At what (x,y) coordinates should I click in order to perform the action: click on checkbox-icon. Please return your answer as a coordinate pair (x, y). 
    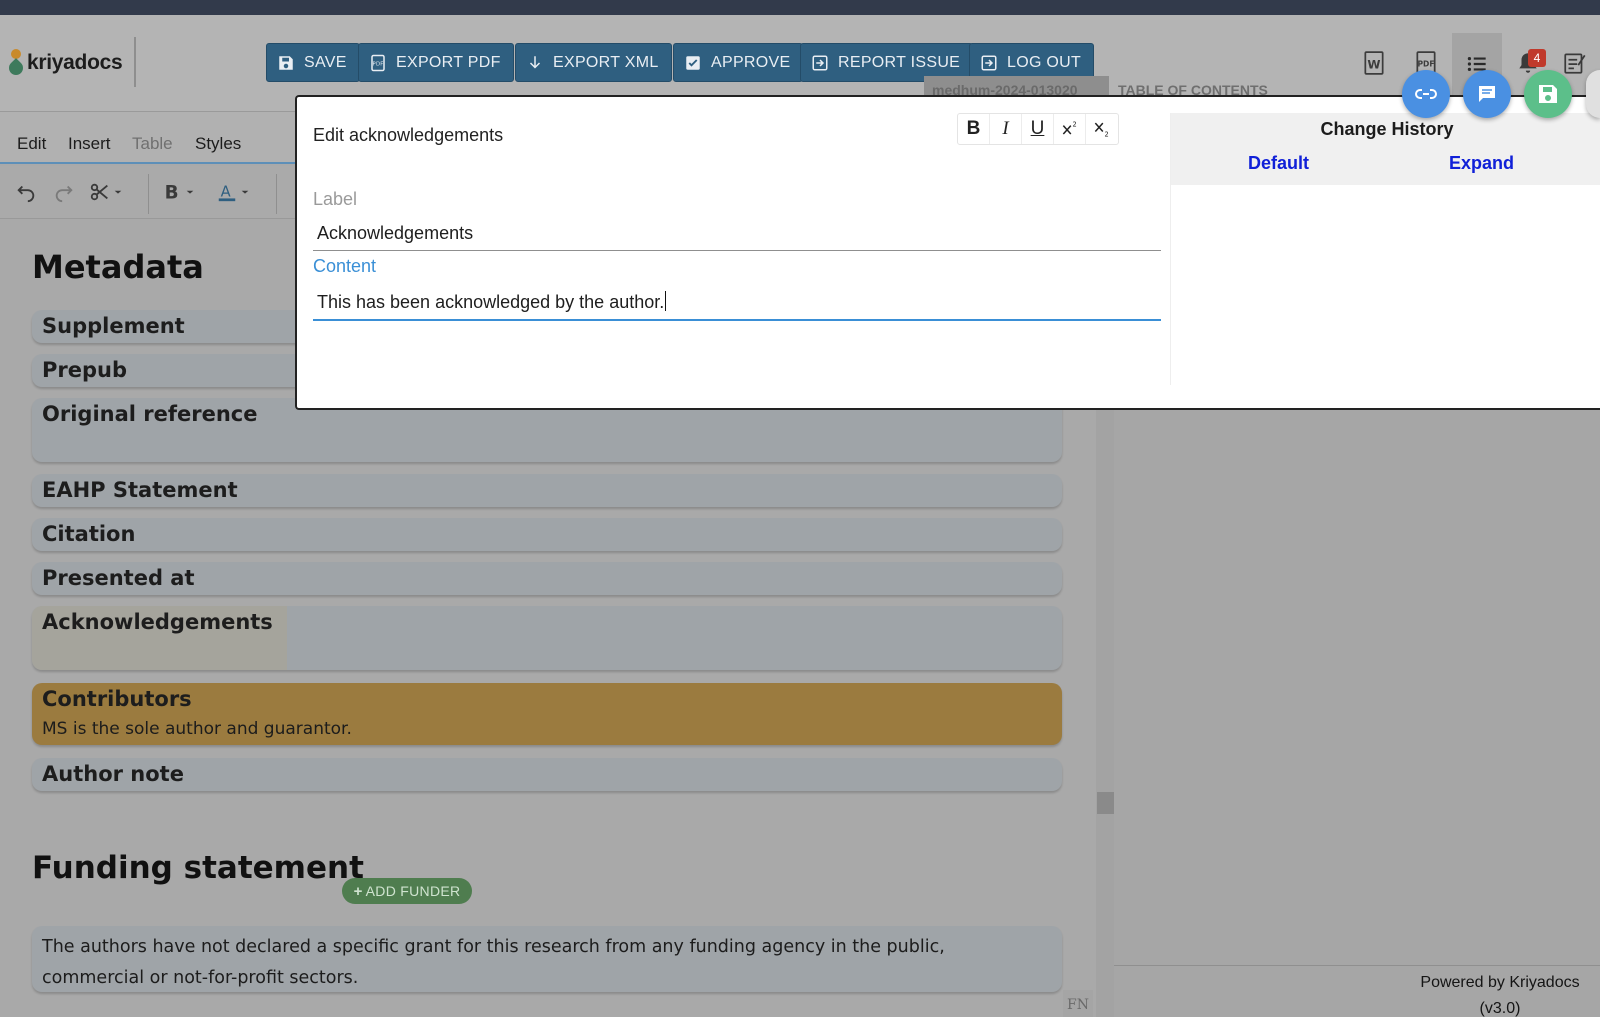
    Looking at the image, I should click on (693, 63).